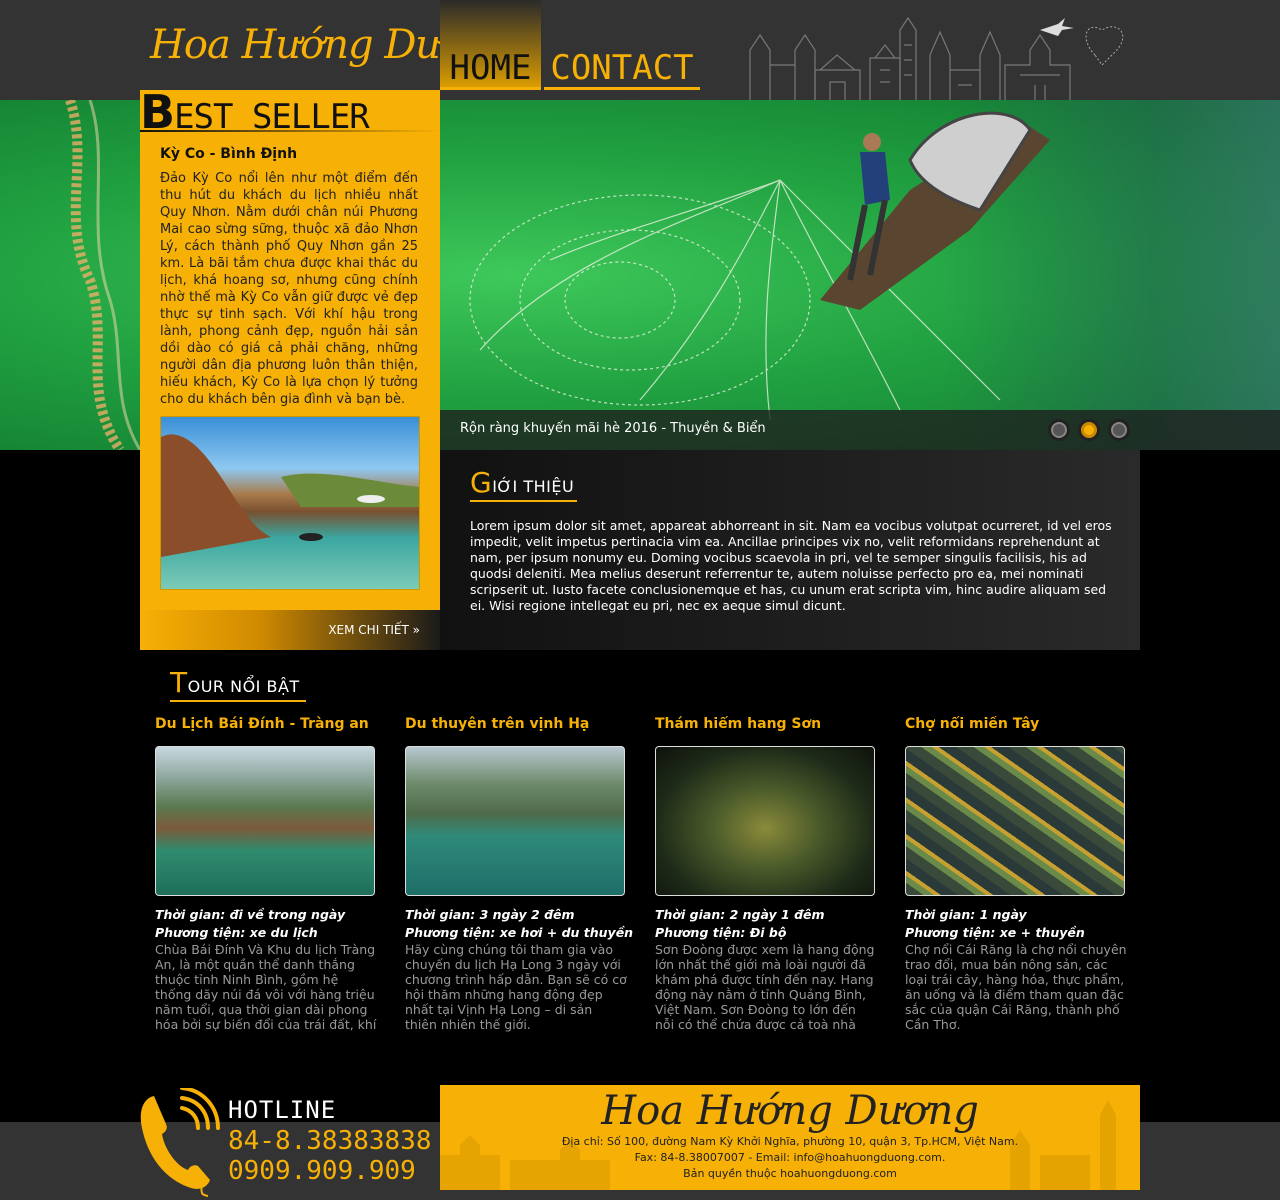 The width and height of the screenshot is (1280, 1200). I want to click on slider-dot-2-active, so click(1089, 430).